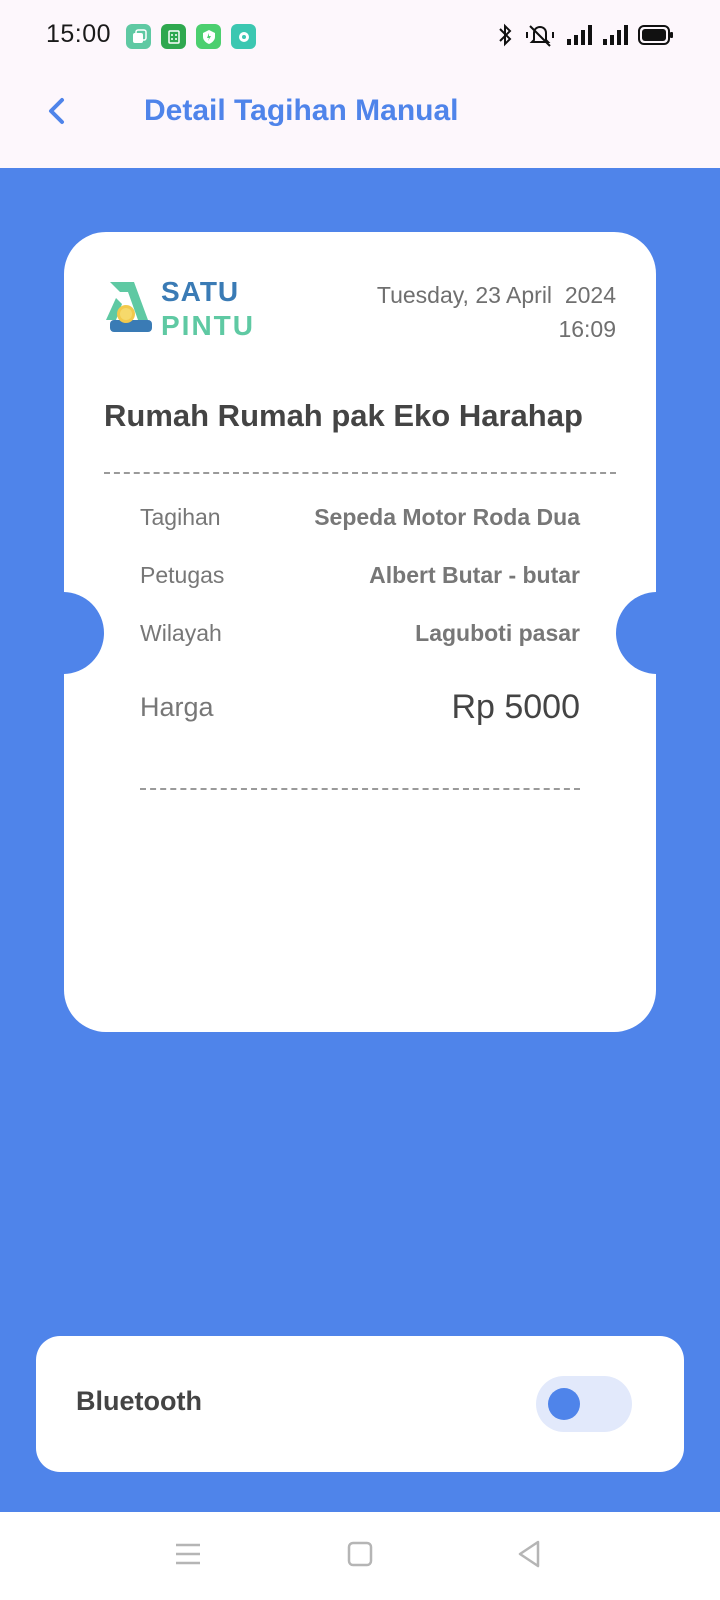  What do you see at coordinates (138, 36) in the screenshot?
I see `square-stack-icon` at bounding box center [138, 36].